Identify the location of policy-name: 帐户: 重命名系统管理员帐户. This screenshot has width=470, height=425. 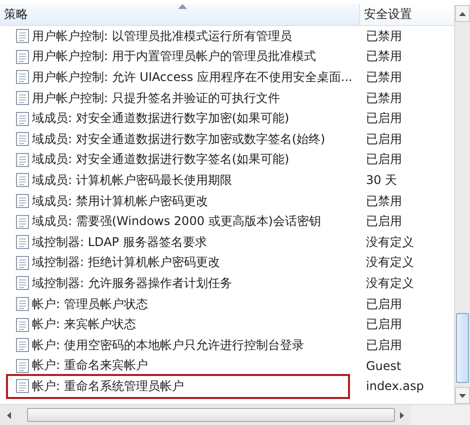
(108, 386).